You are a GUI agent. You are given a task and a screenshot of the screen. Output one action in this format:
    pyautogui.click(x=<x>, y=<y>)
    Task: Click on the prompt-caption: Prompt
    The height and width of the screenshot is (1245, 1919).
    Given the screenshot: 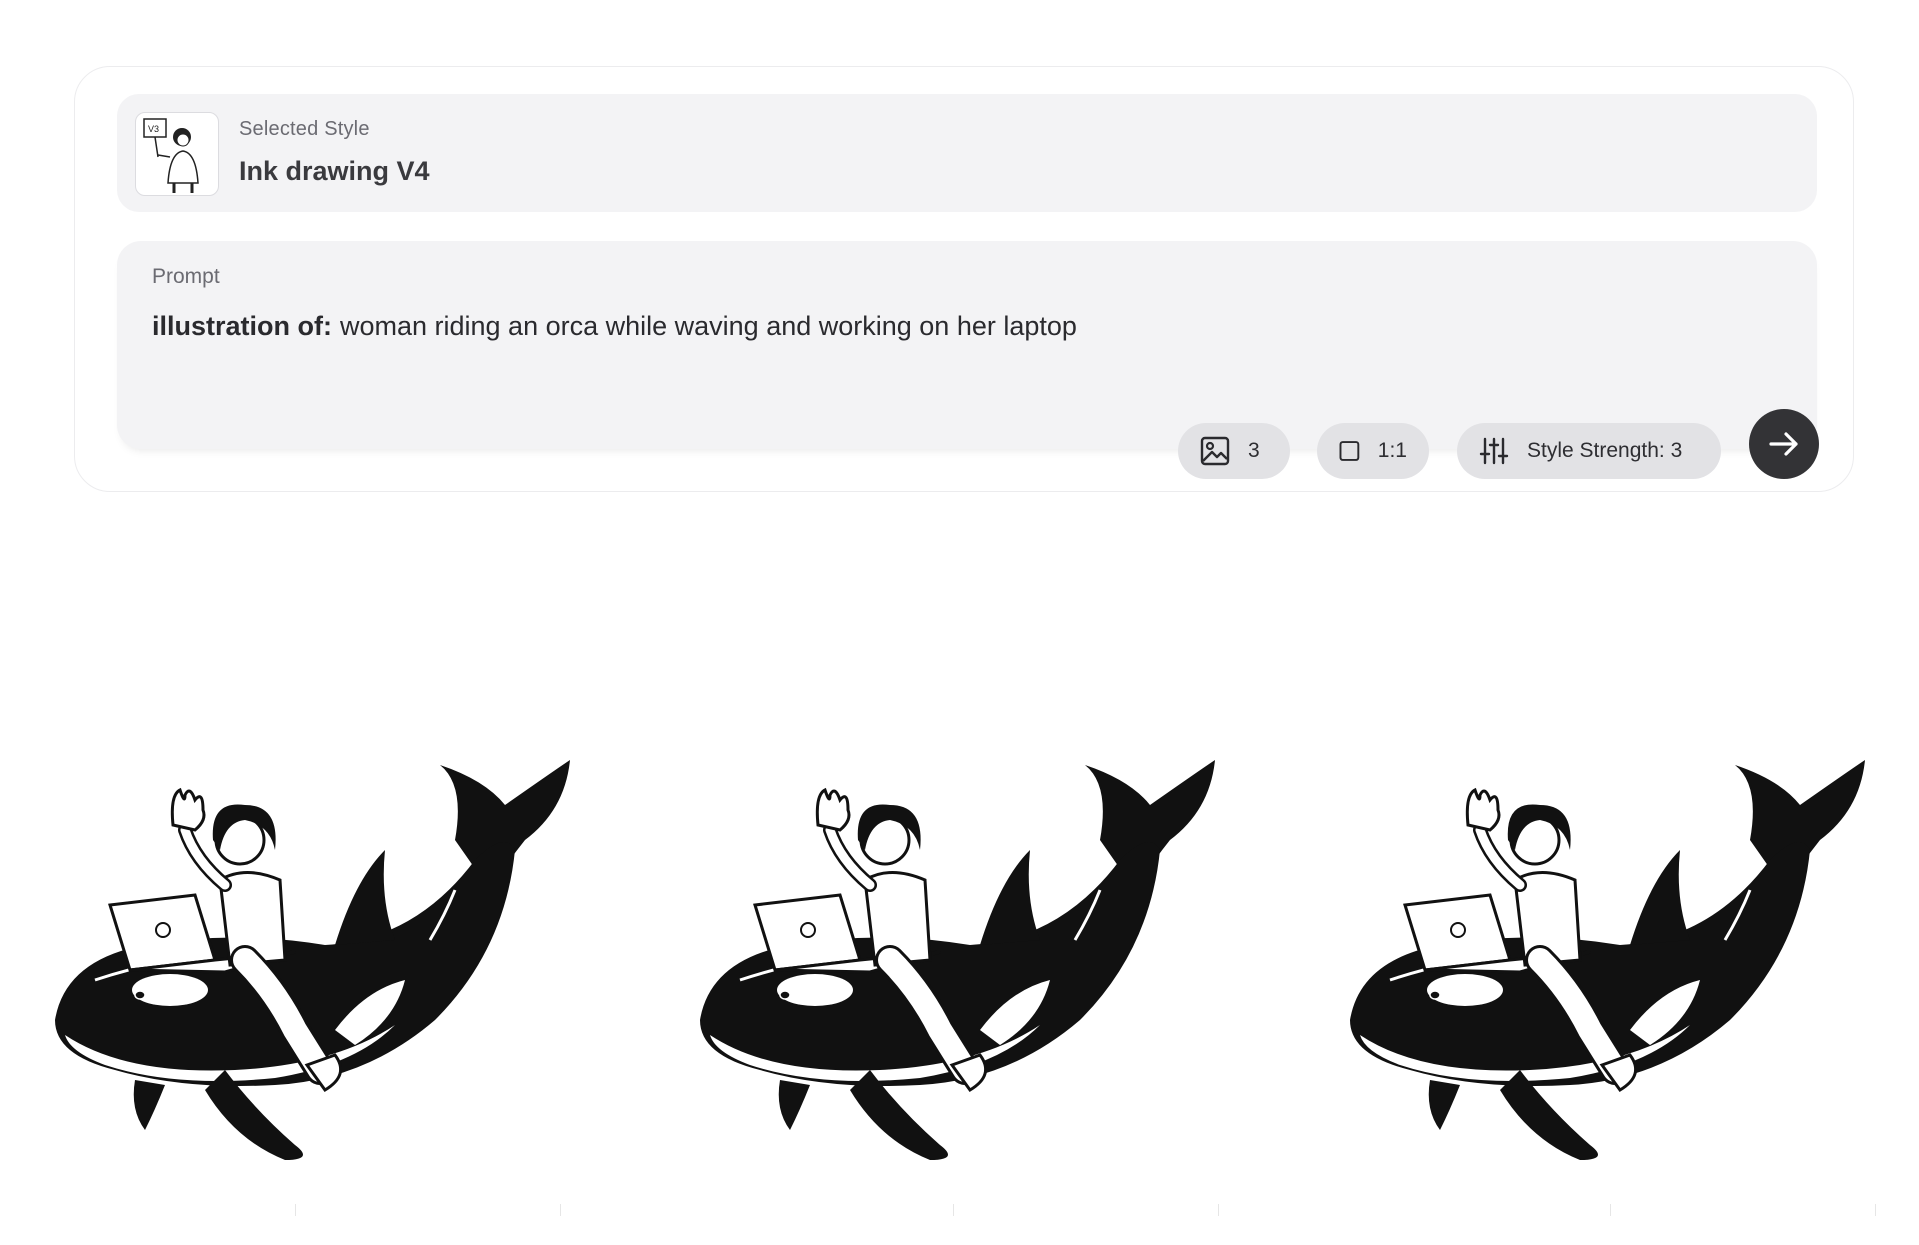 What is the action you would take?
    pyautogui.click(x=186, y=276)
    